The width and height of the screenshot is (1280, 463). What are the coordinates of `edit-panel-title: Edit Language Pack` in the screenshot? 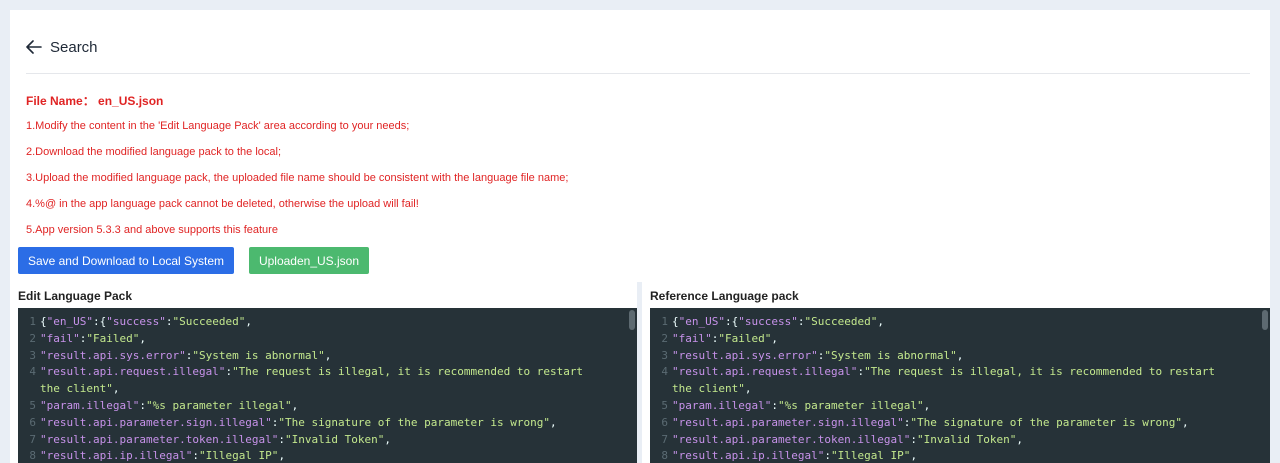 It's located at (75, 296).